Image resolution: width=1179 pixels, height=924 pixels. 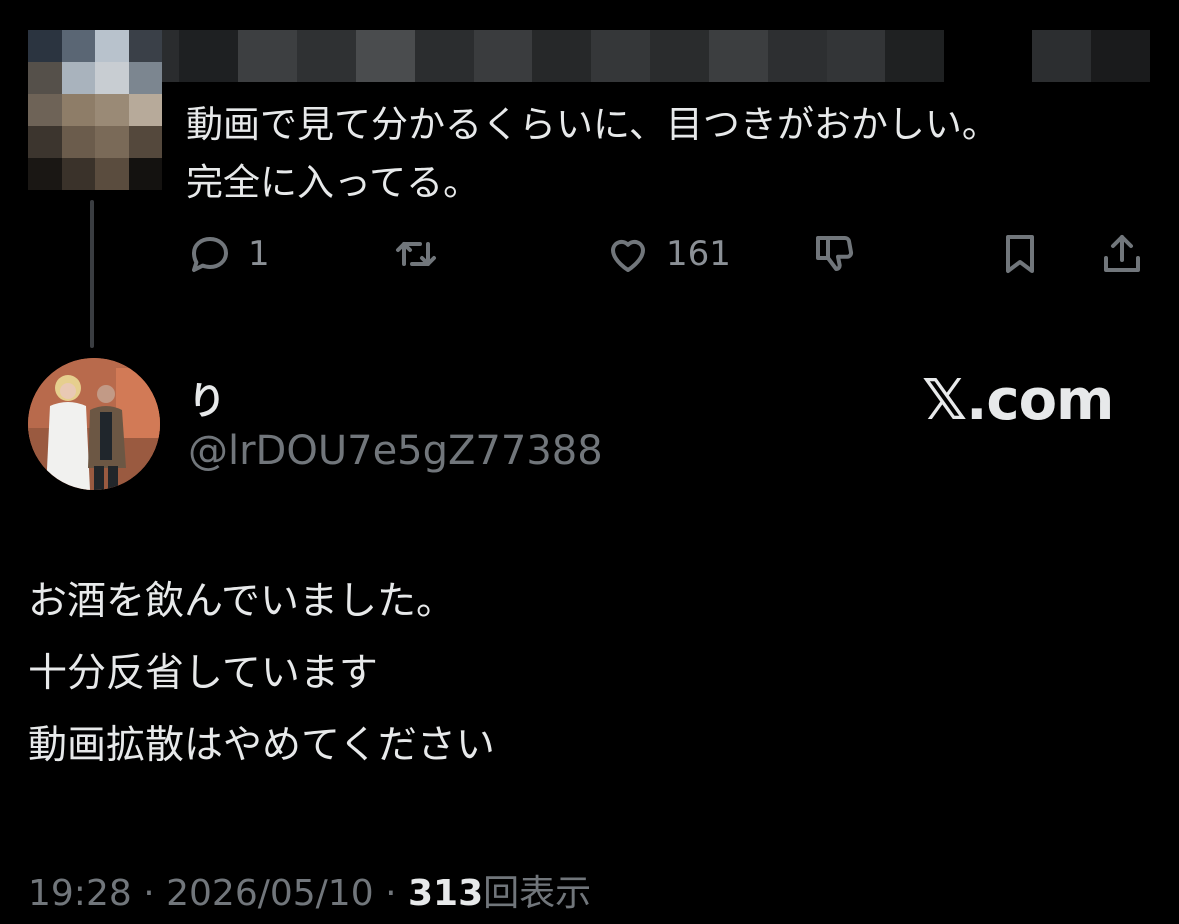 I want to click on reply-count: 1, so click(x=259, y=254).